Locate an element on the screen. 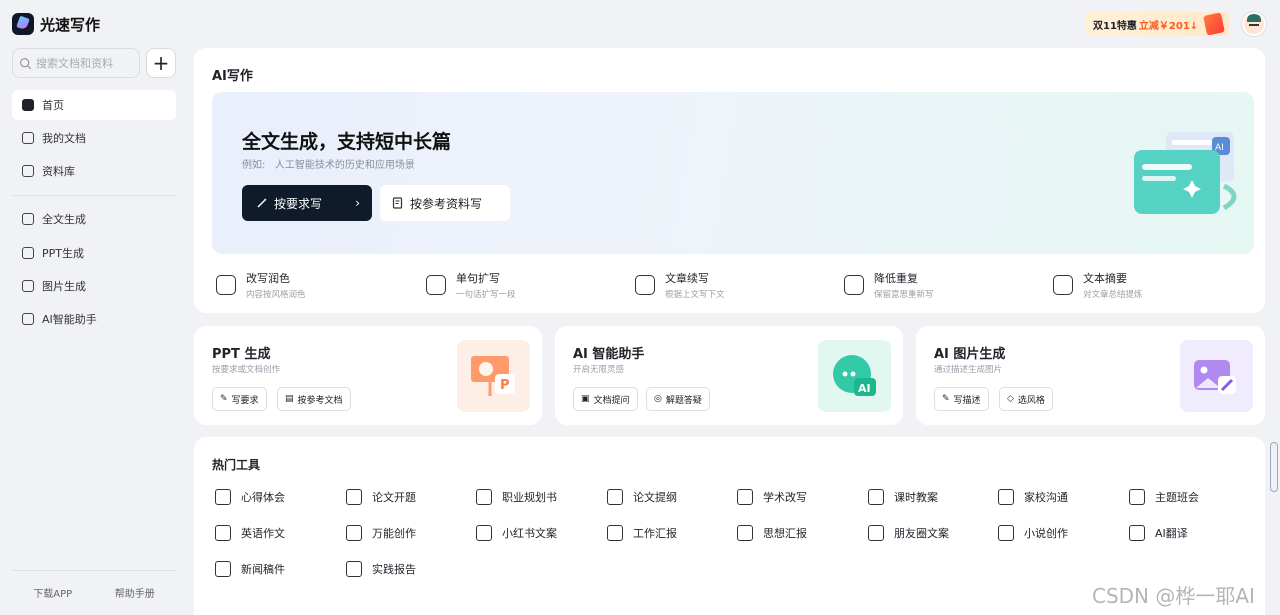  hot-tool-item: 职业规划书 is located at coordinates (516, 497).